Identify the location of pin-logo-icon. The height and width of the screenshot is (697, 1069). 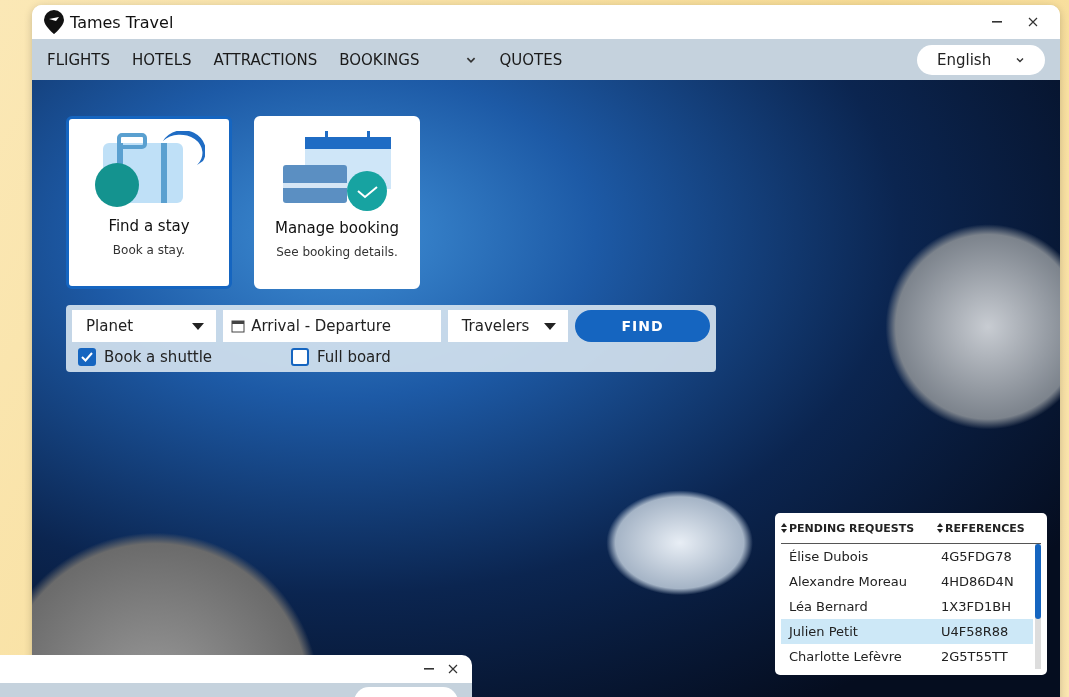
(54, 22).